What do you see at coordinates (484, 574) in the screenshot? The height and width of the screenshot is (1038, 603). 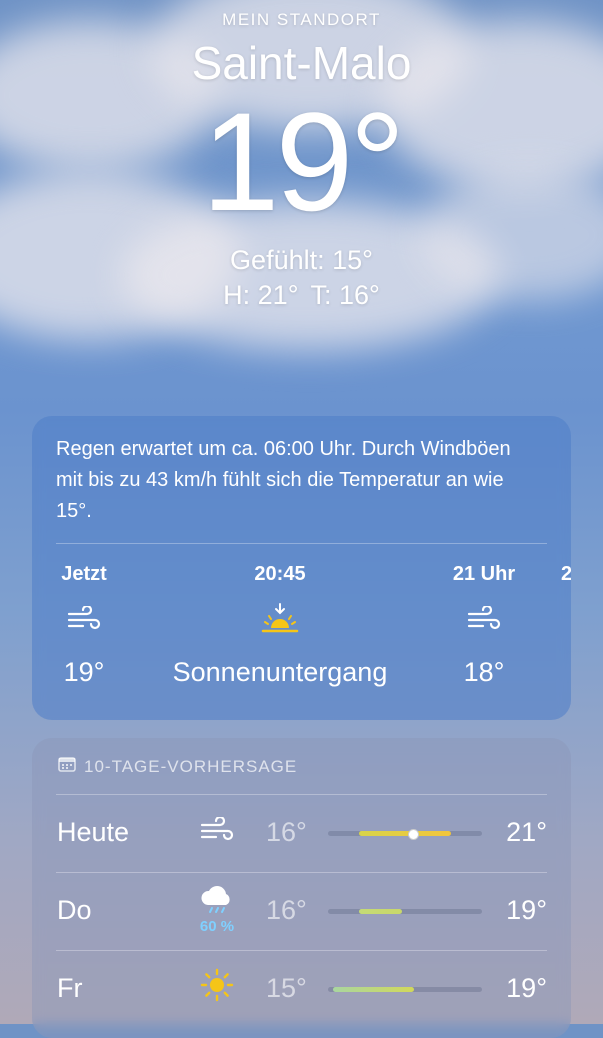 I see `hour-time: 21 Uhr` at bounding box center [484, 574].